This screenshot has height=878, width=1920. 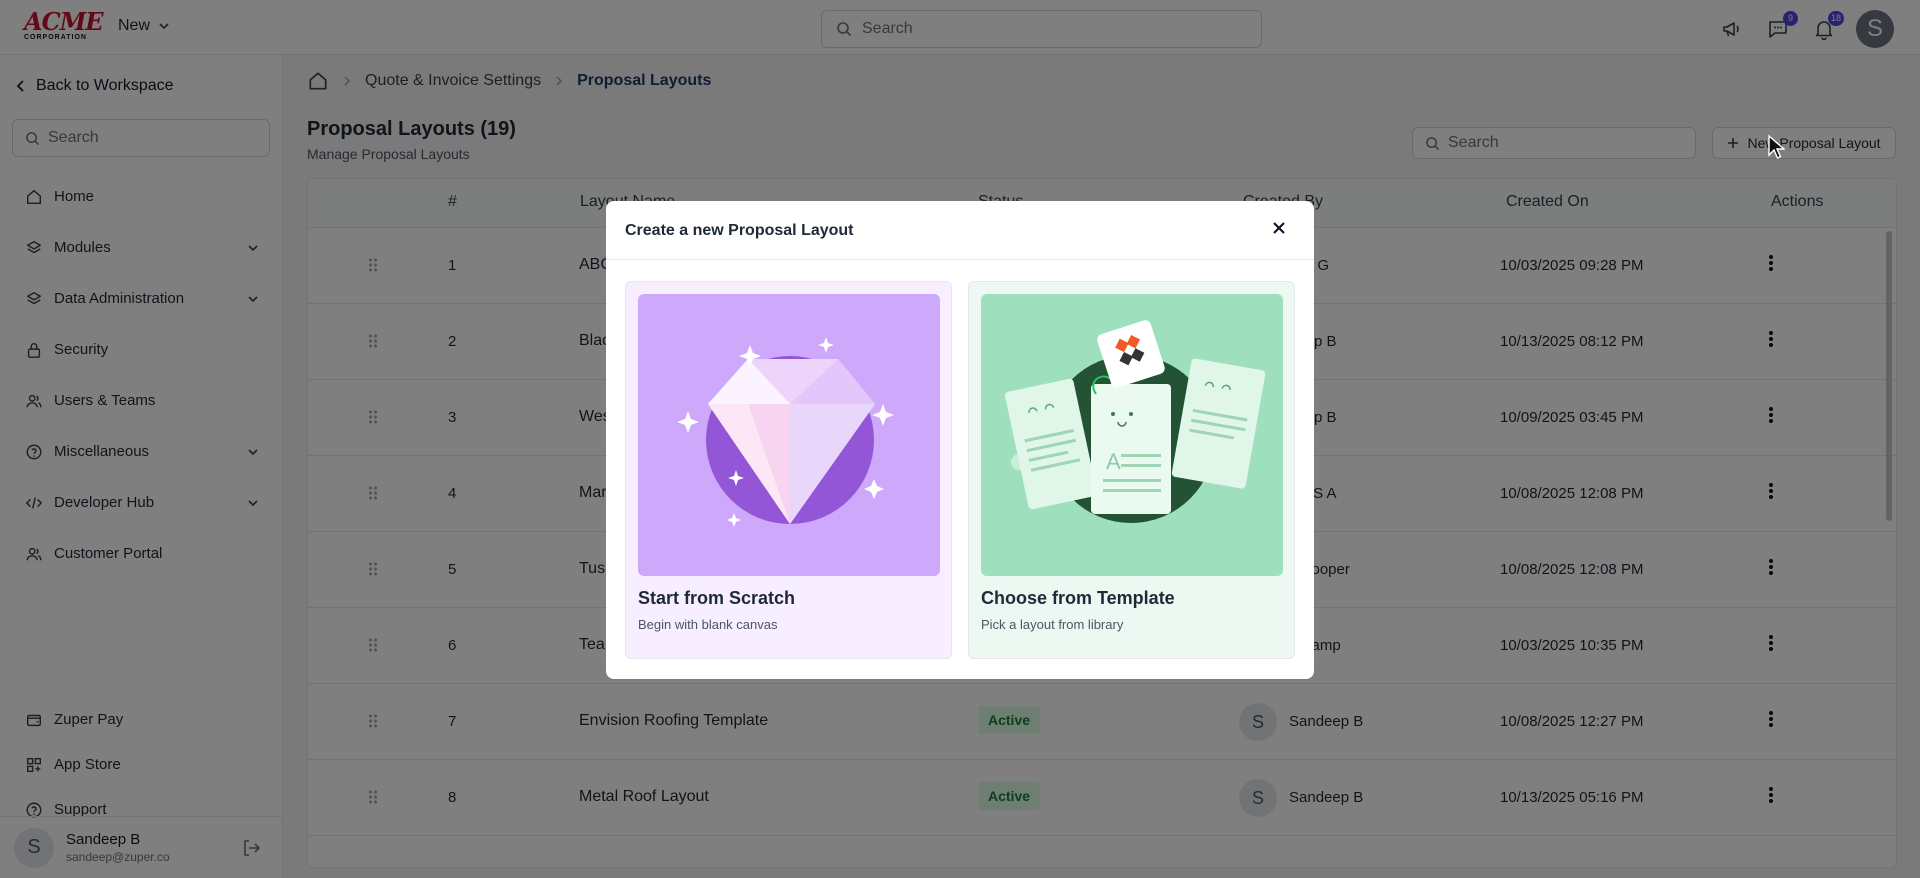 What do you see at coordinates (1279, 228) in the screenshot?
I see `close-icon` at bounding box center [1279, 228].